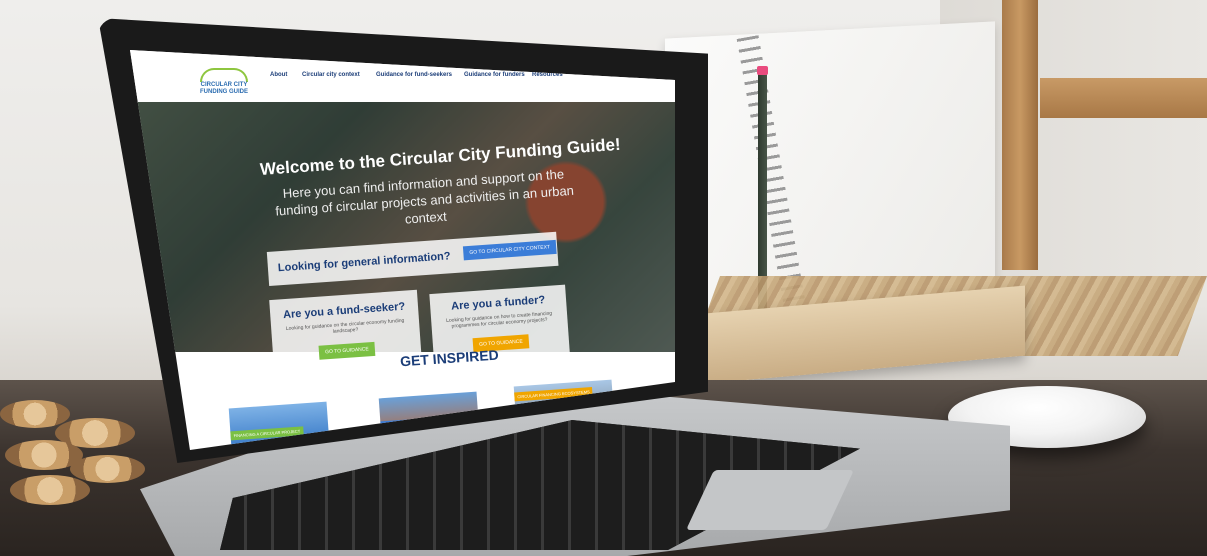 Image resolution: width=1207 pixels, height=556 pixels. Describe the element at coordinates (278, 75) in the screenshot. I see `nav-about: About` at that location.